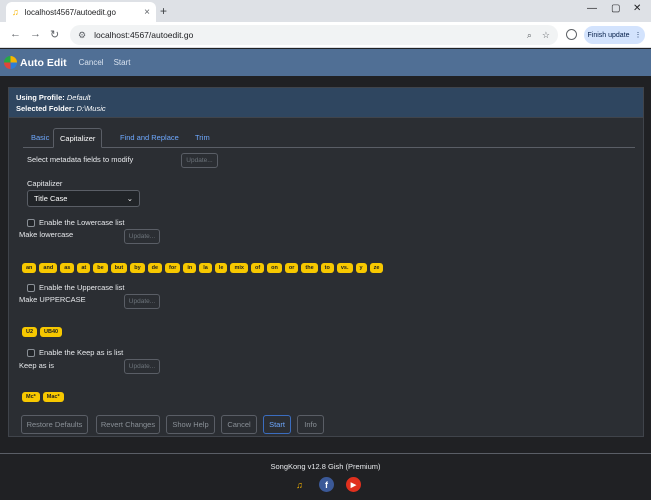 Image resolution: width=651 pixels, height=500 pixels. Describe the element at coordinates (190, 424) in the screenshot. I see `show-help-button: Show Help` at that location.